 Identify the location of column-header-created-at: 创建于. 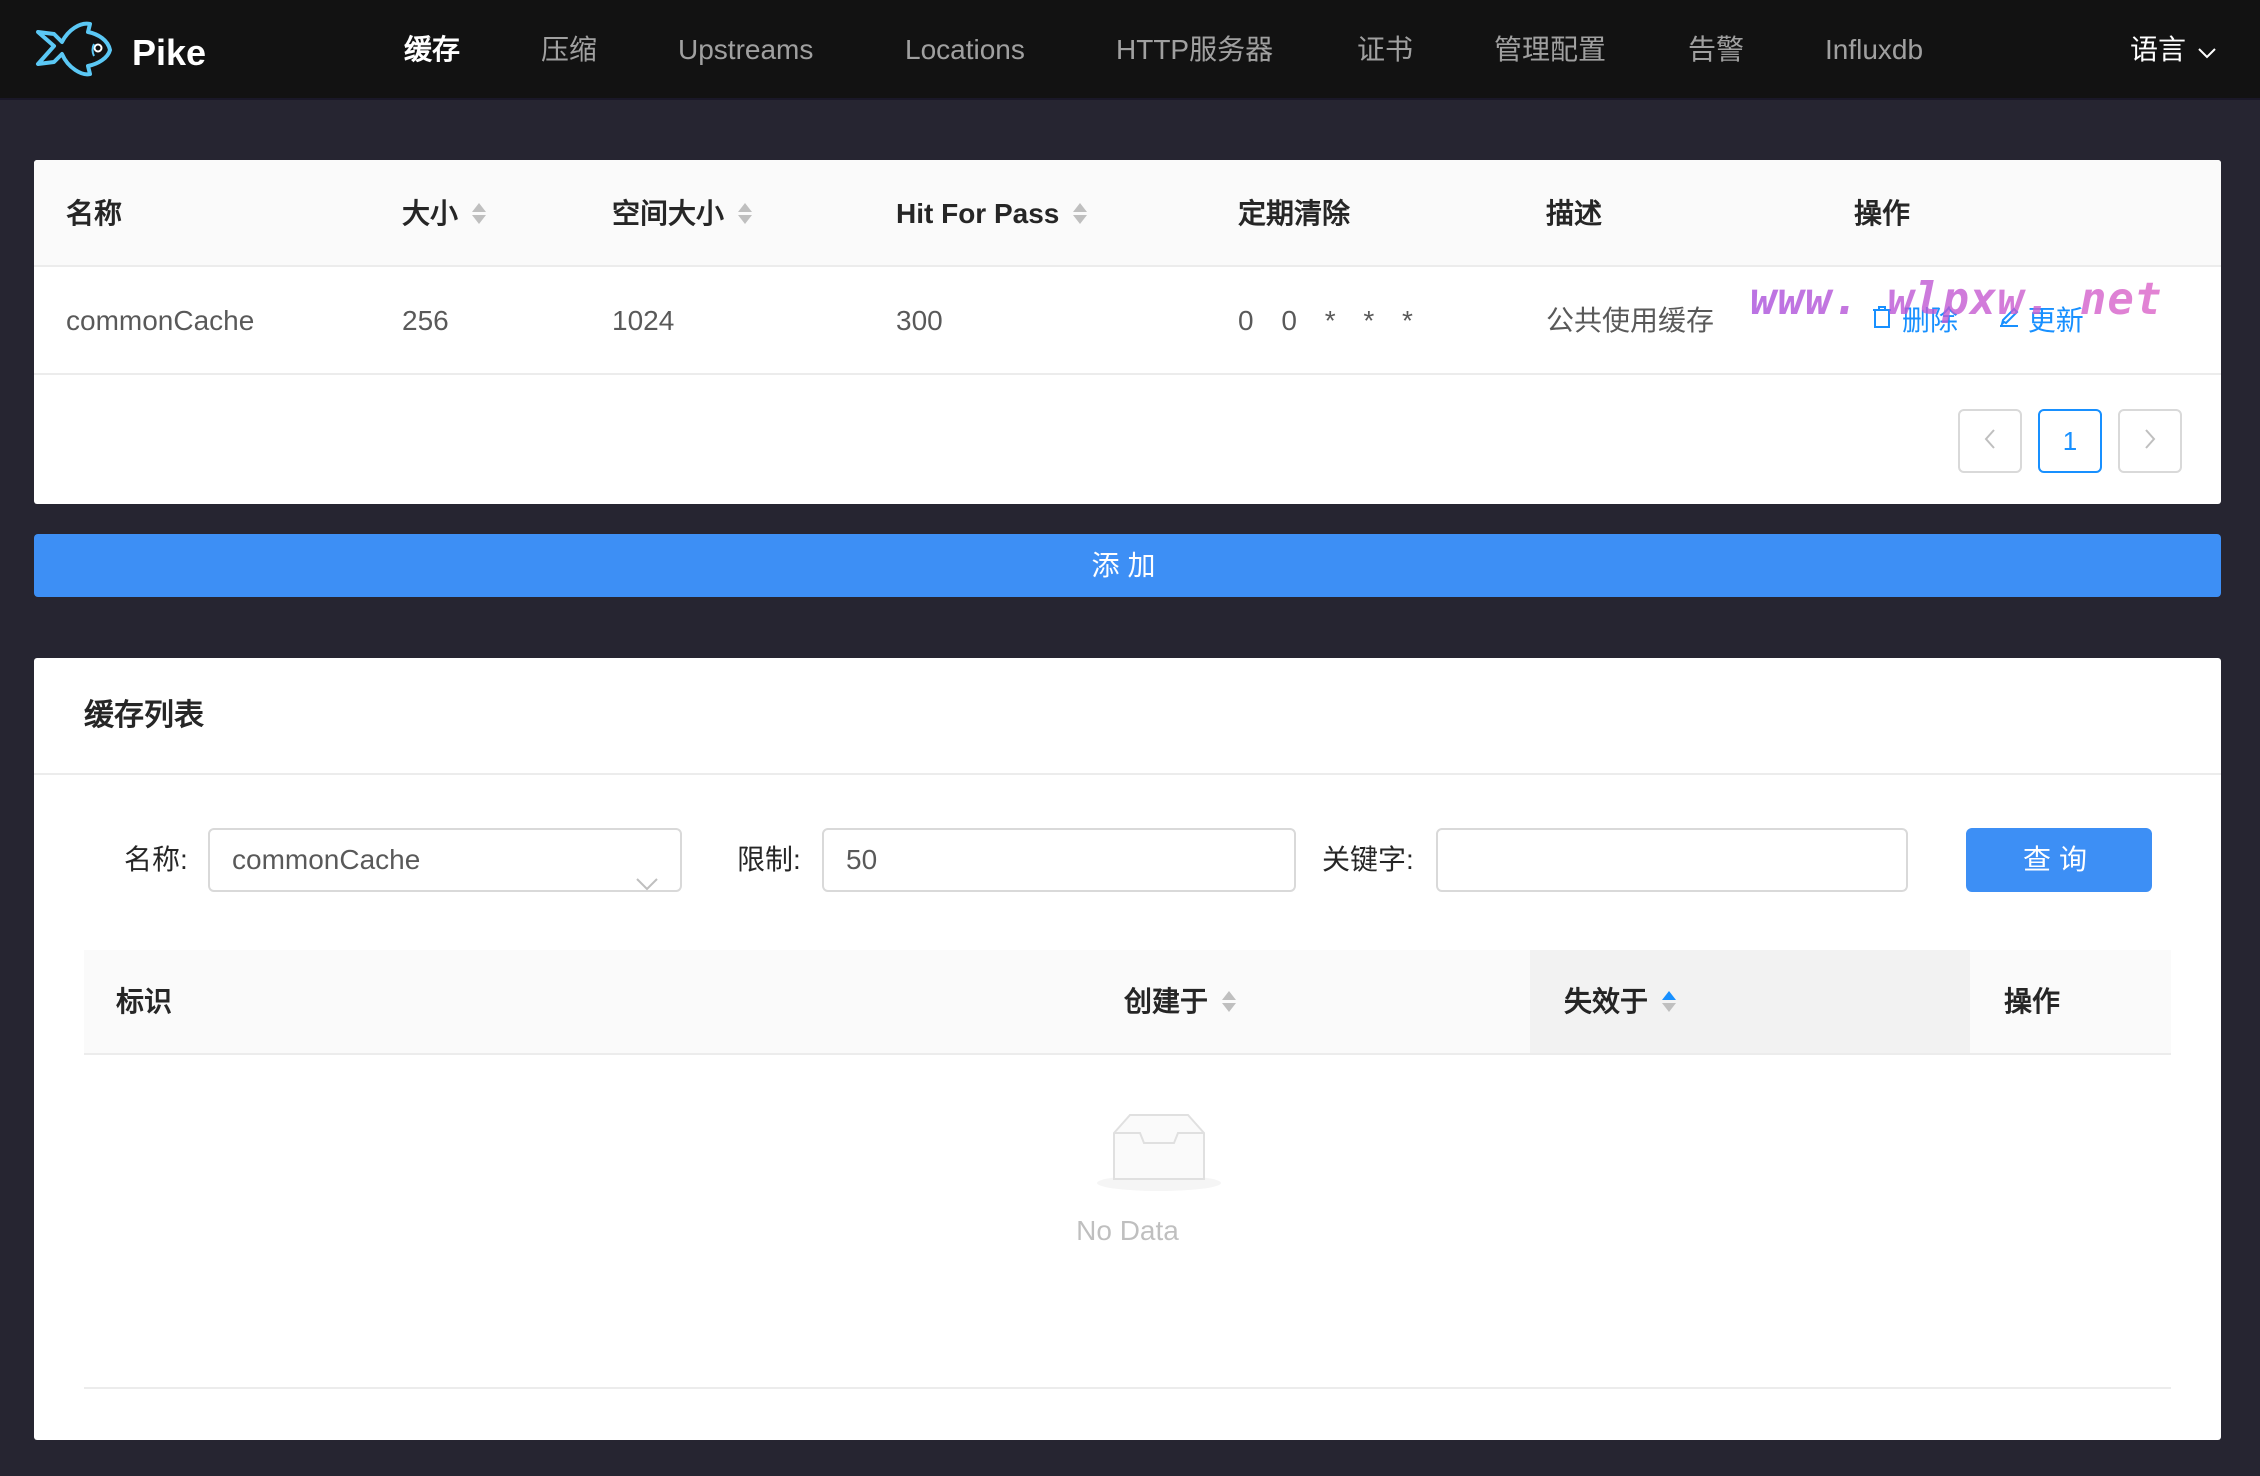
(1180, 1001).